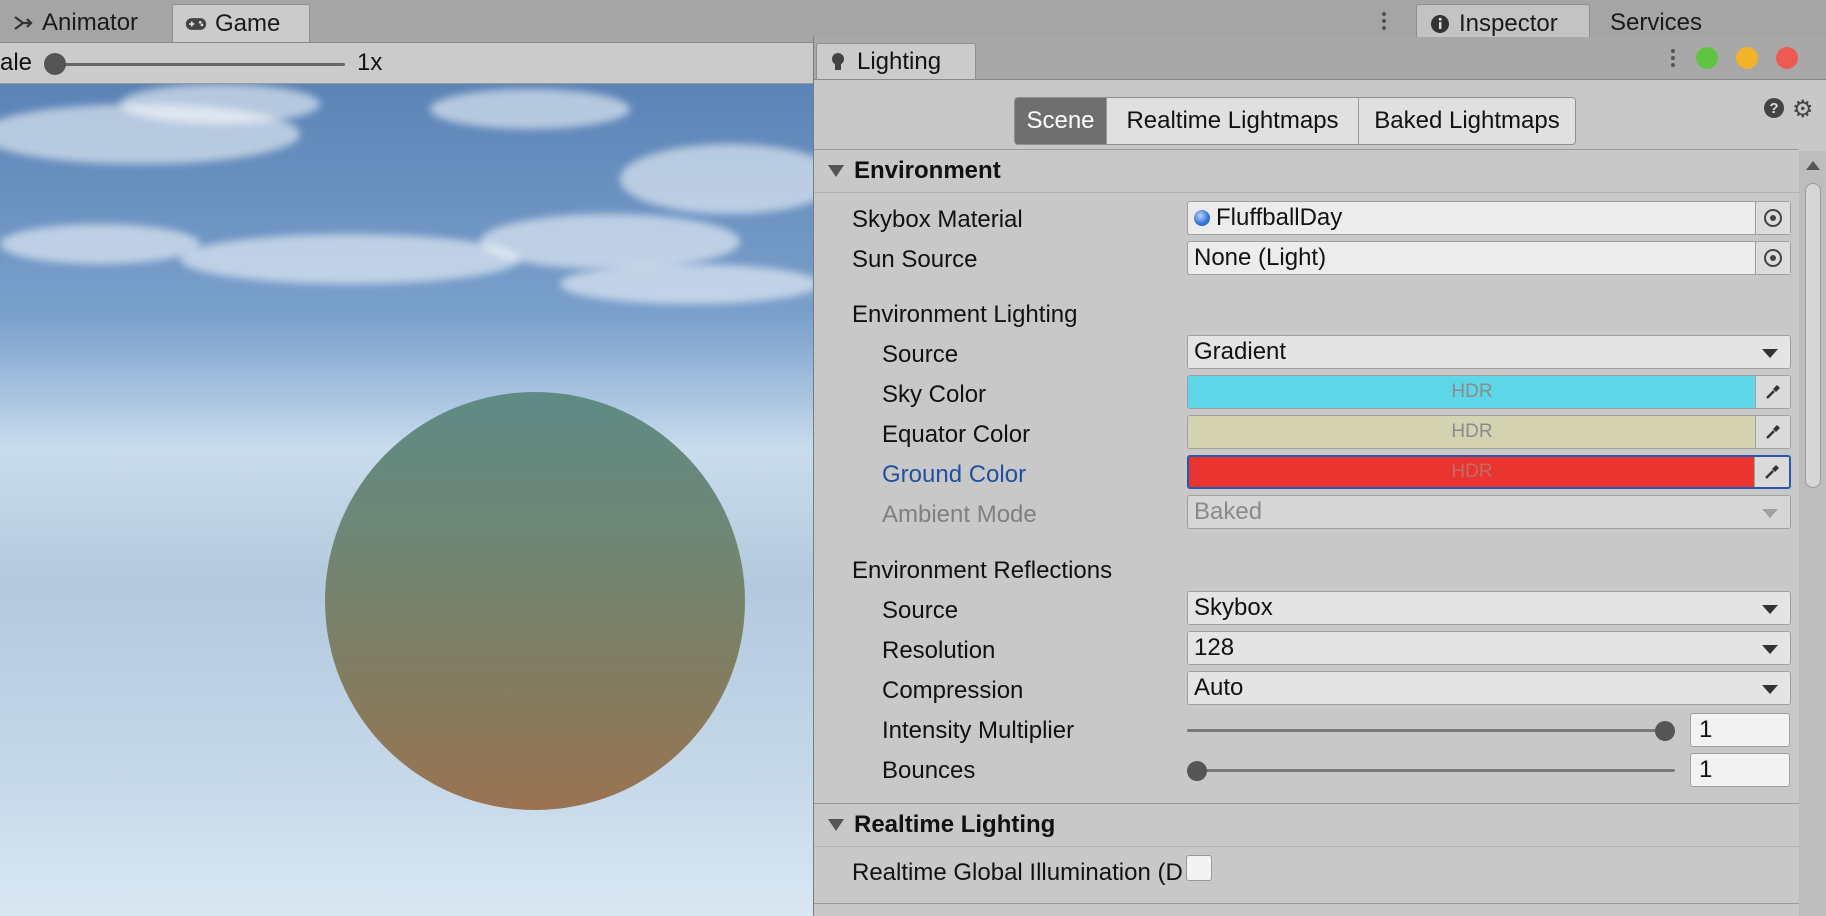 Image resolution: width=1826 pixels, height=916 pixels. What do you see at coordinates (1440, 24) in the screenshot?
I see `info-icon` at bounding box center [1440, 24].